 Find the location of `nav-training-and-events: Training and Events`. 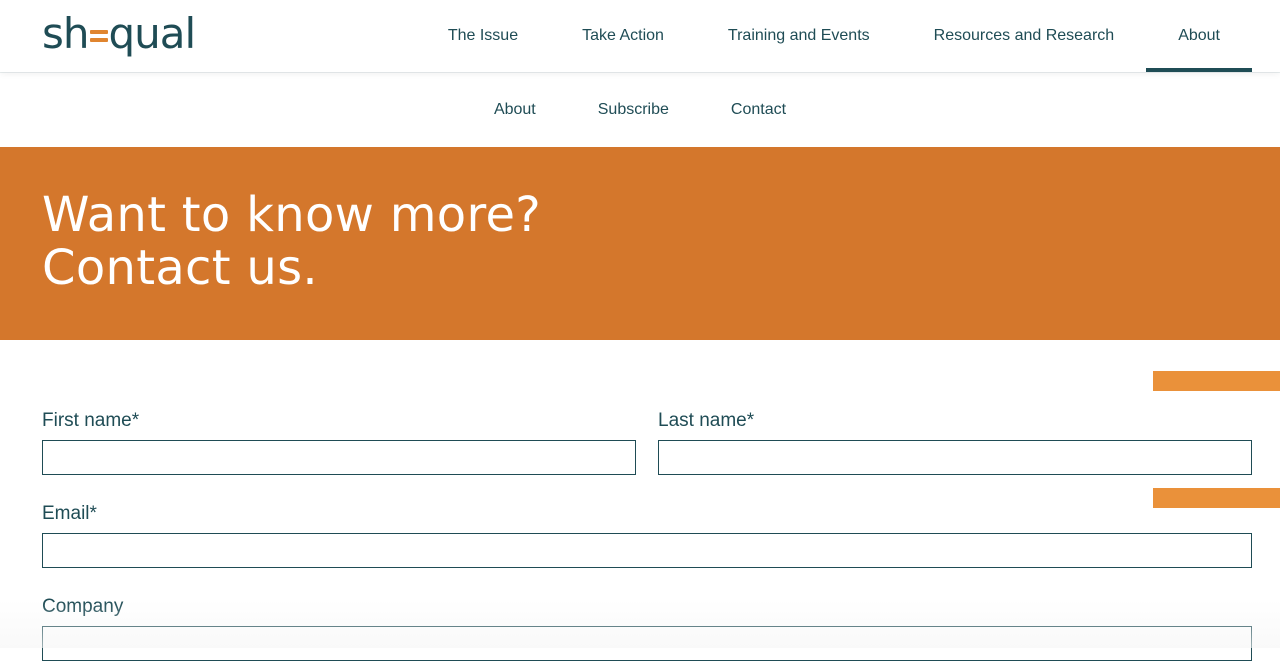

nav-training-and-events: Training and Events is located at coordinates (799, 36).